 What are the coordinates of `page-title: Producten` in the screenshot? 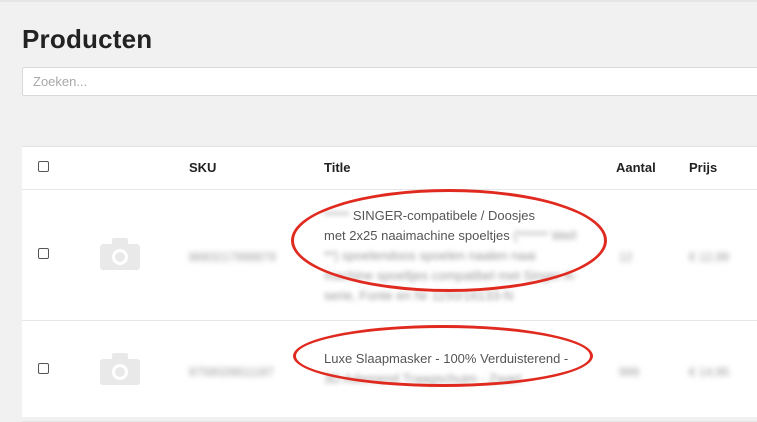 It's located at (87, 39).